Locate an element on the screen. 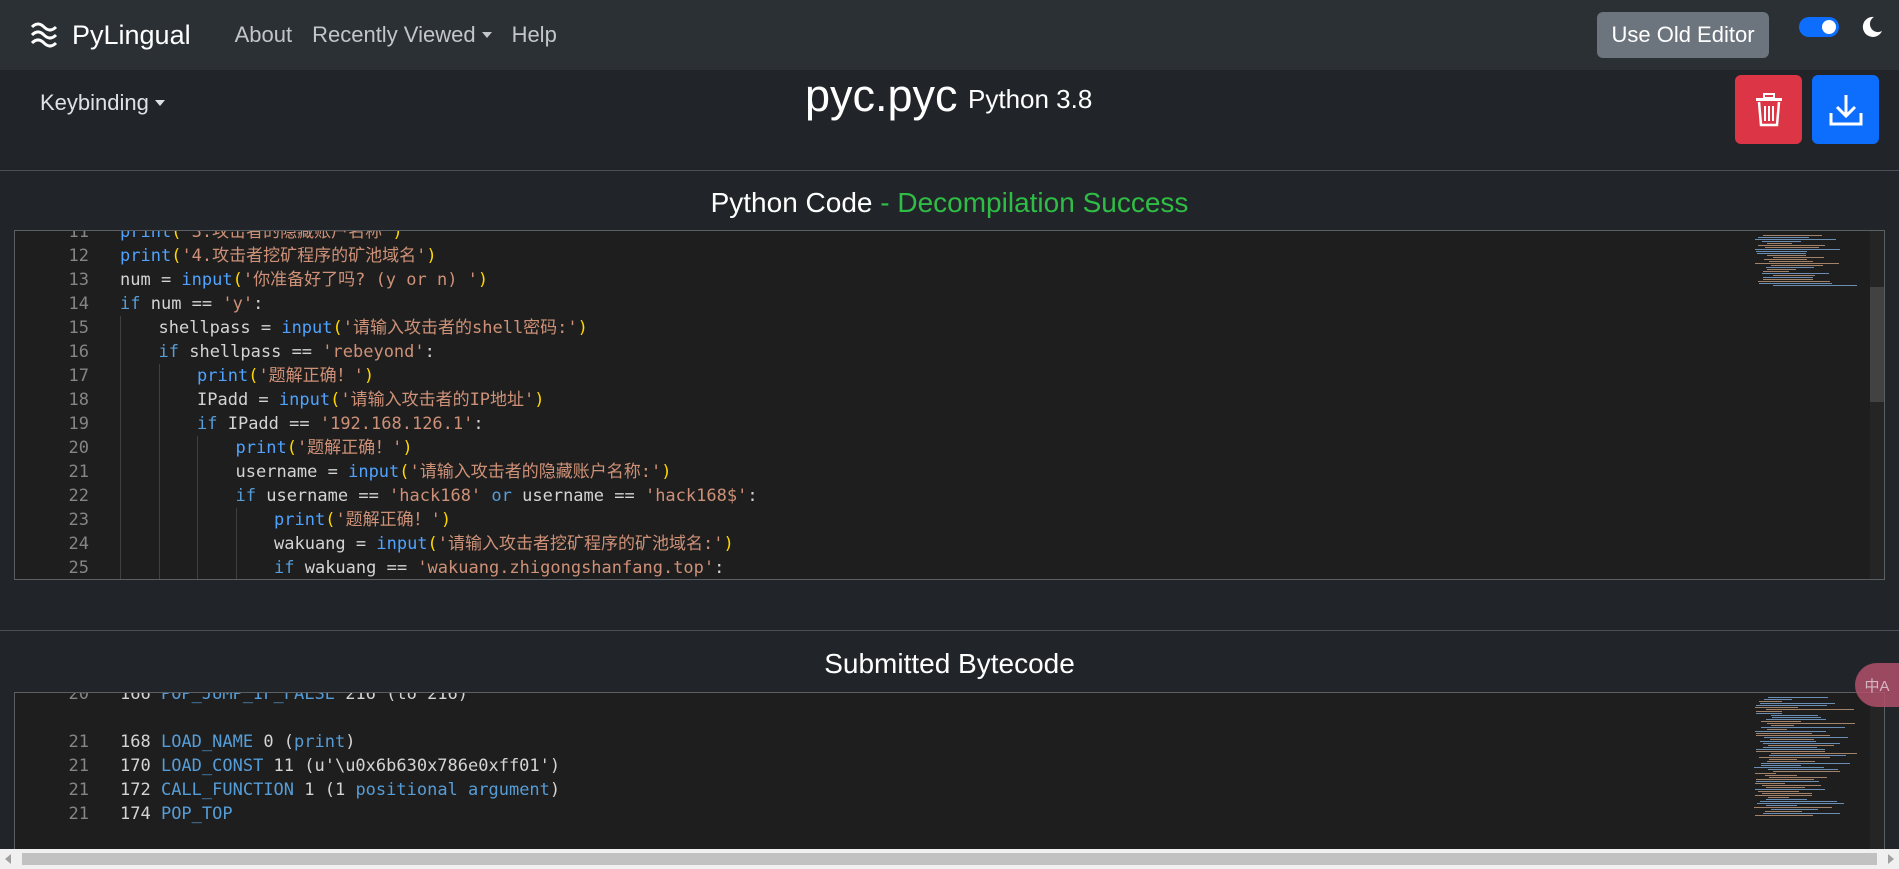  code-token: input is located at coordinates (374, 472).